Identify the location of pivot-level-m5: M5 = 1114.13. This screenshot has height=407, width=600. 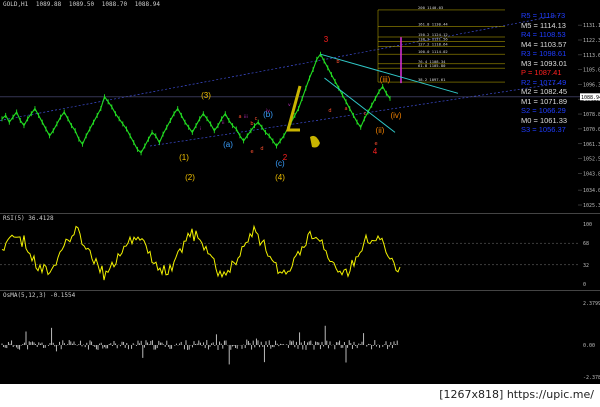
(543, 25).